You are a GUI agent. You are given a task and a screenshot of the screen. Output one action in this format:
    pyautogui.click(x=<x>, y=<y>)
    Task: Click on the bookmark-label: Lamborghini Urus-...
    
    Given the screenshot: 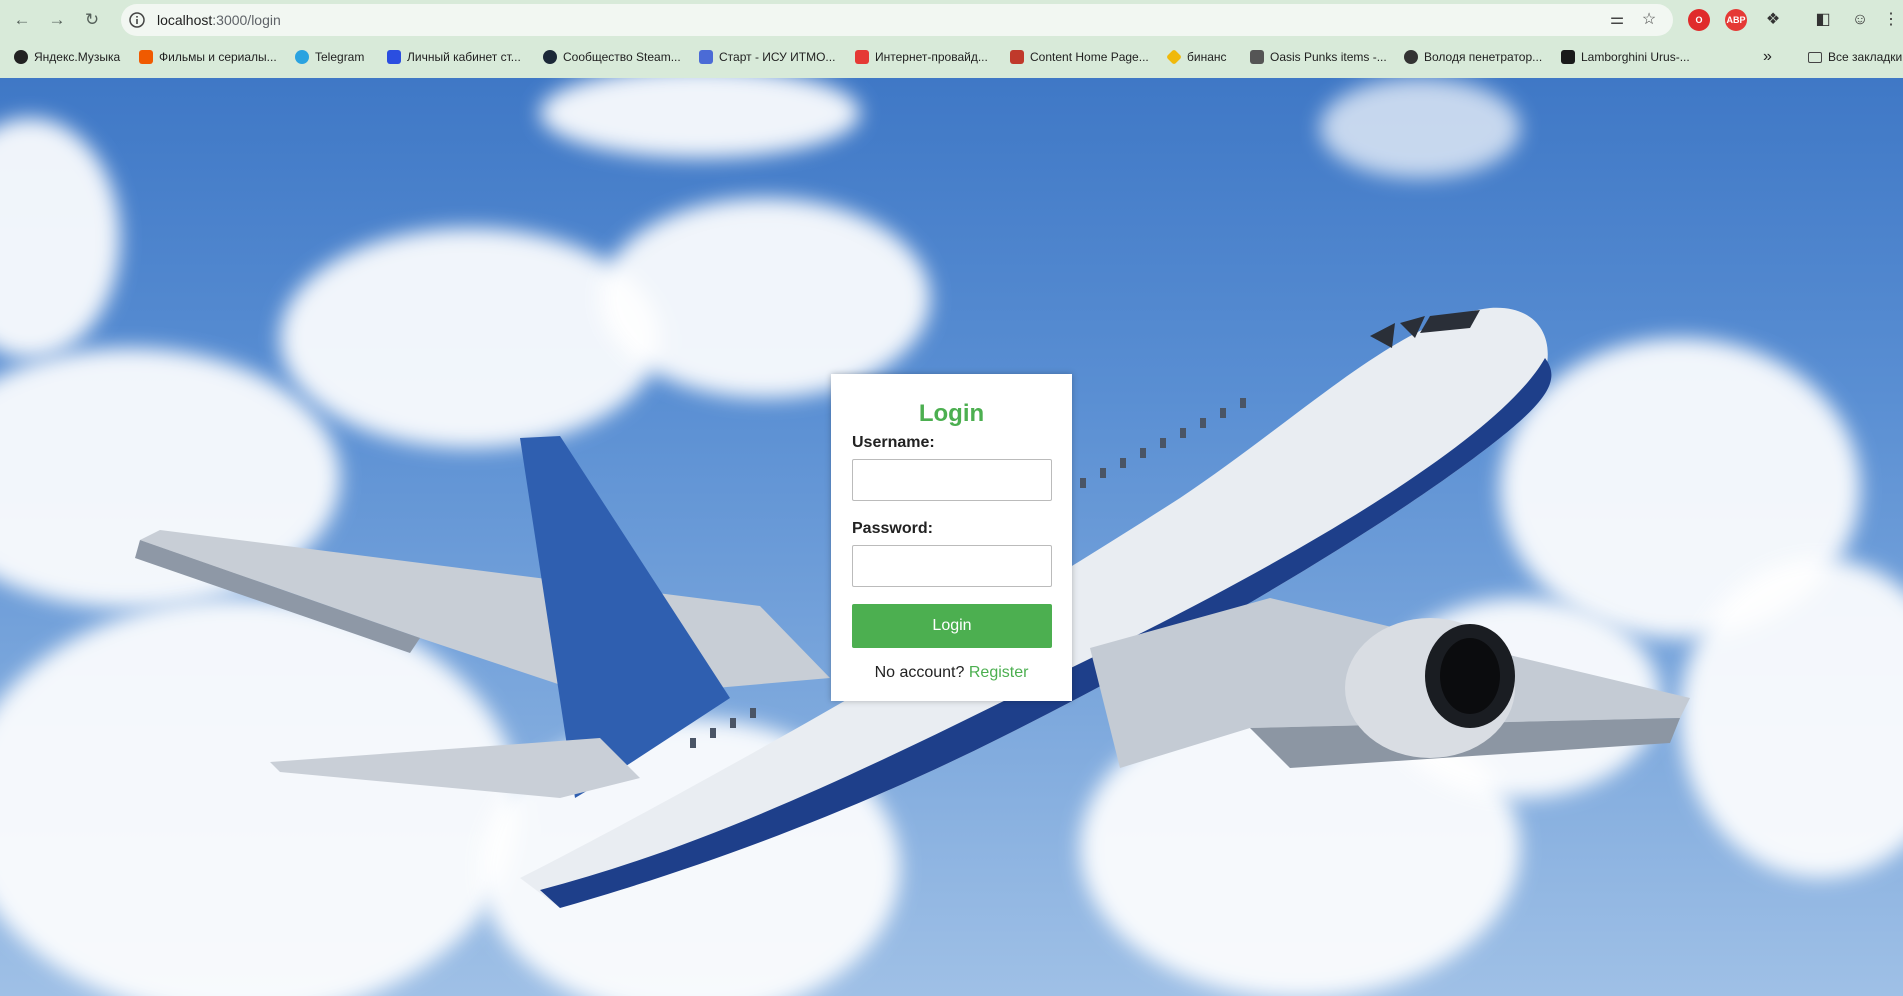 What is the action you would take?
    pyautogui.click(x=1635, y=57)
    